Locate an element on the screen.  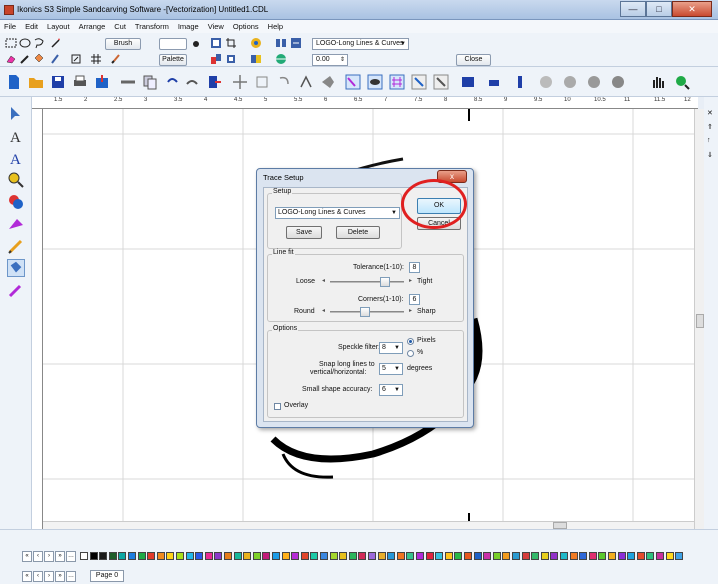
mirror-icon is located at coordinates (306, 82).